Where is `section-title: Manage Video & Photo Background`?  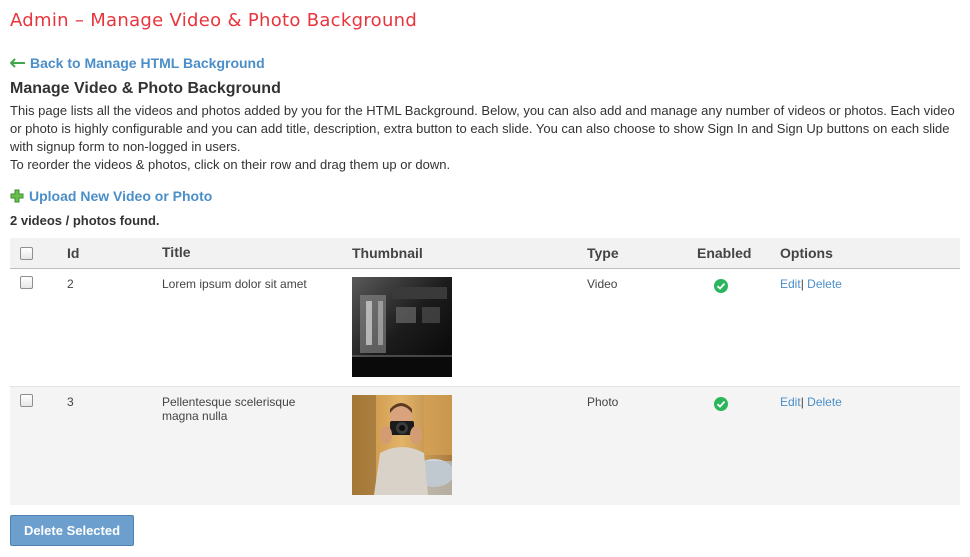
section-title: Manage Video & Photo Background is located at coordinates (145, 88).